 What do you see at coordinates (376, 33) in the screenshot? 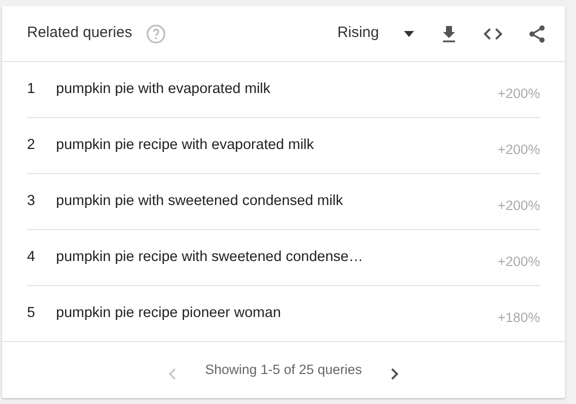
I see `filter-dropdown: Rising` at bounding box center [376, 33].